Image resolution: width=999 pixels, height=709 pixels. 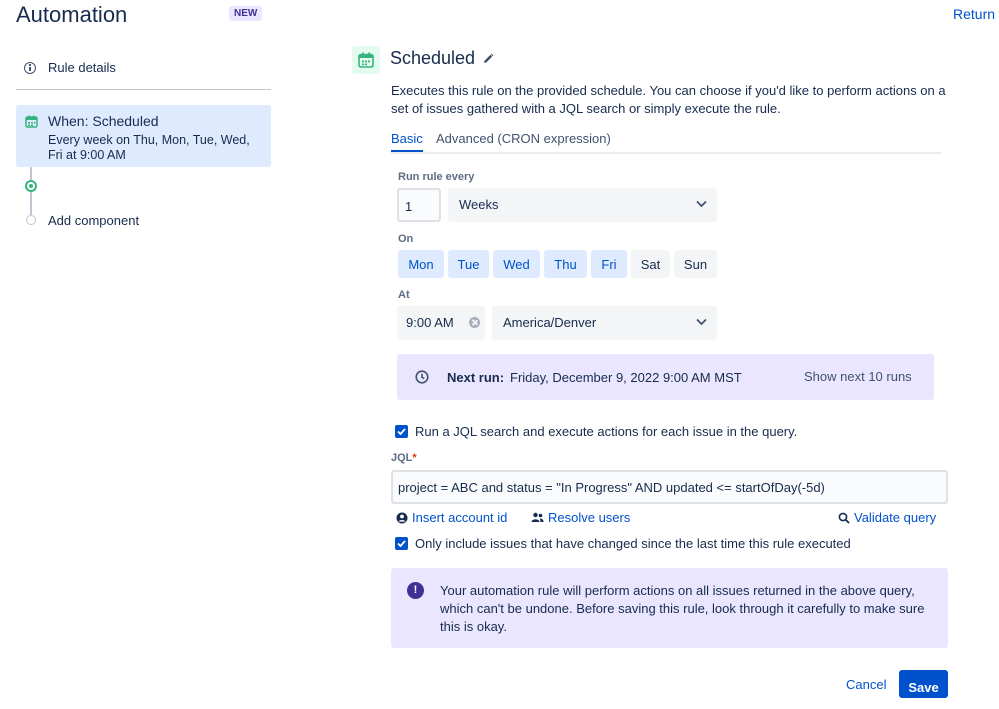 I want to click on timezone-select: America/Denver, so click(x=604, y=323).